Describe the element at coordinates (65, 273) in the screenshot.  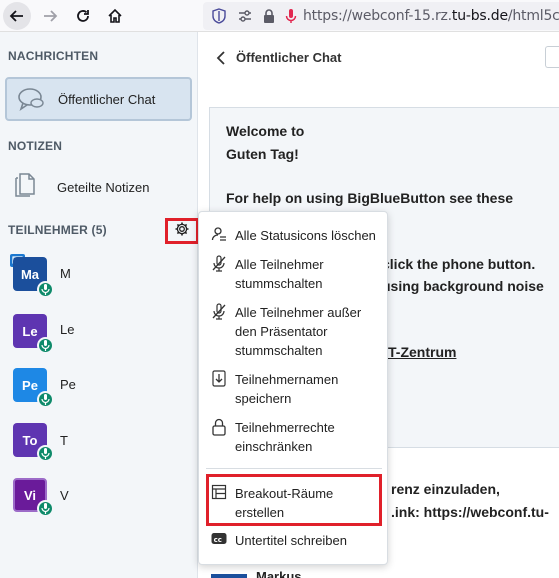
I see `participant-name: M` at that location.